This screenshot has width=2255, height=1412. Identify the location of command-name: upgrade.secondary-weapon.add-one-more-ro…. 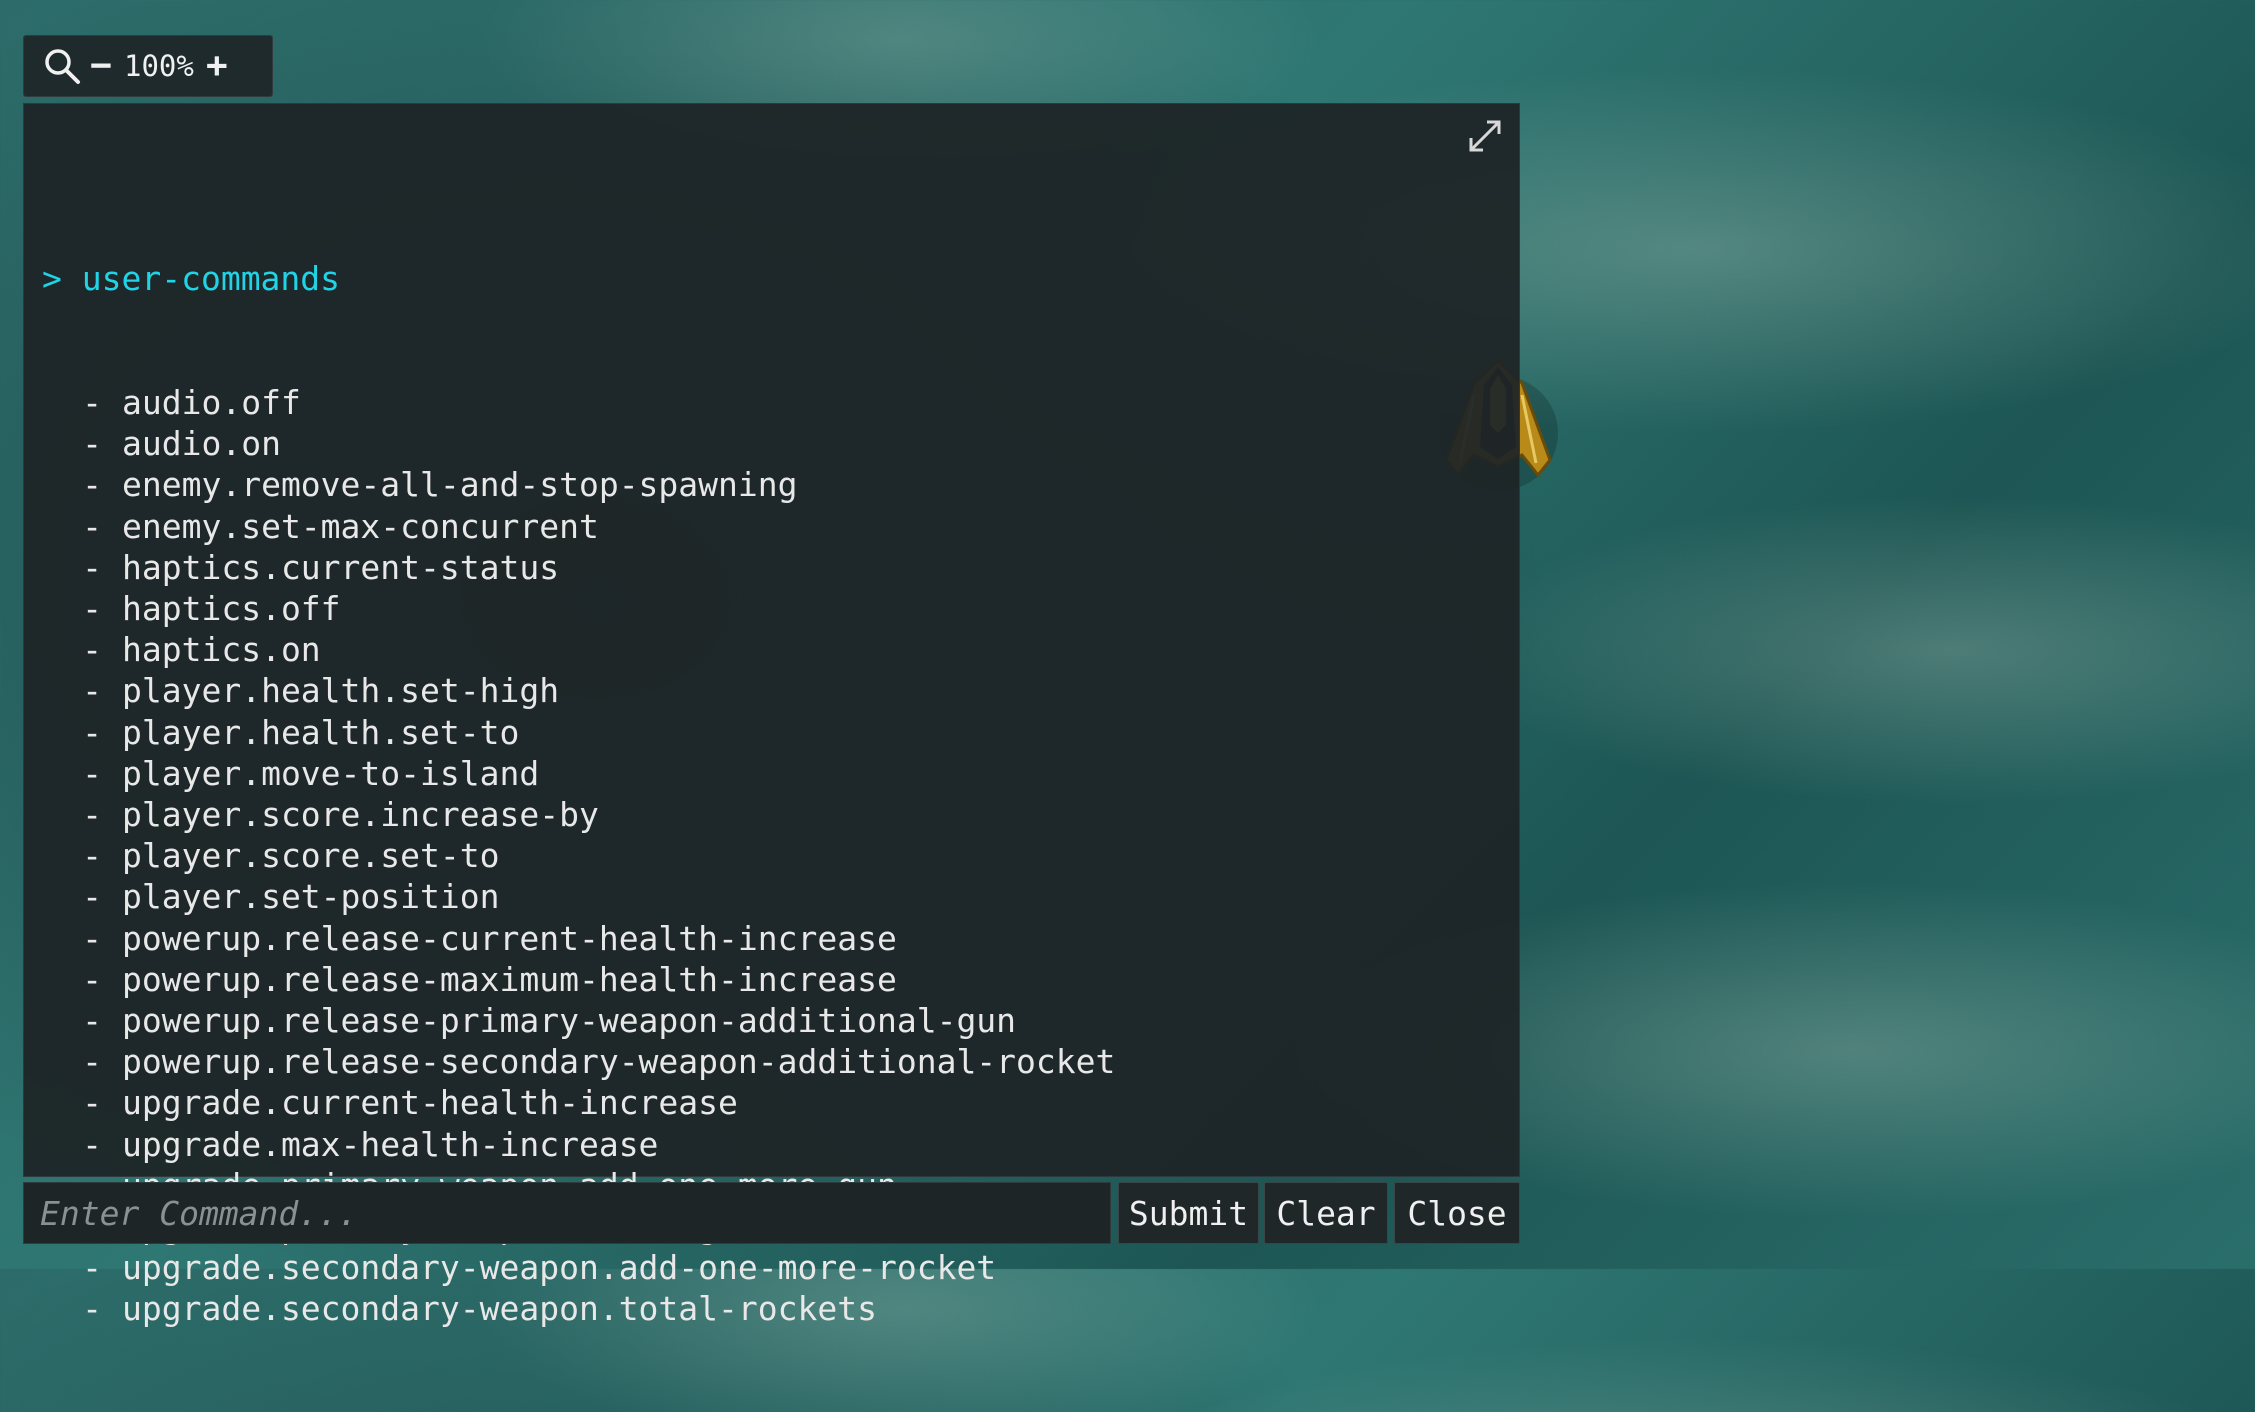
(559, 1268).